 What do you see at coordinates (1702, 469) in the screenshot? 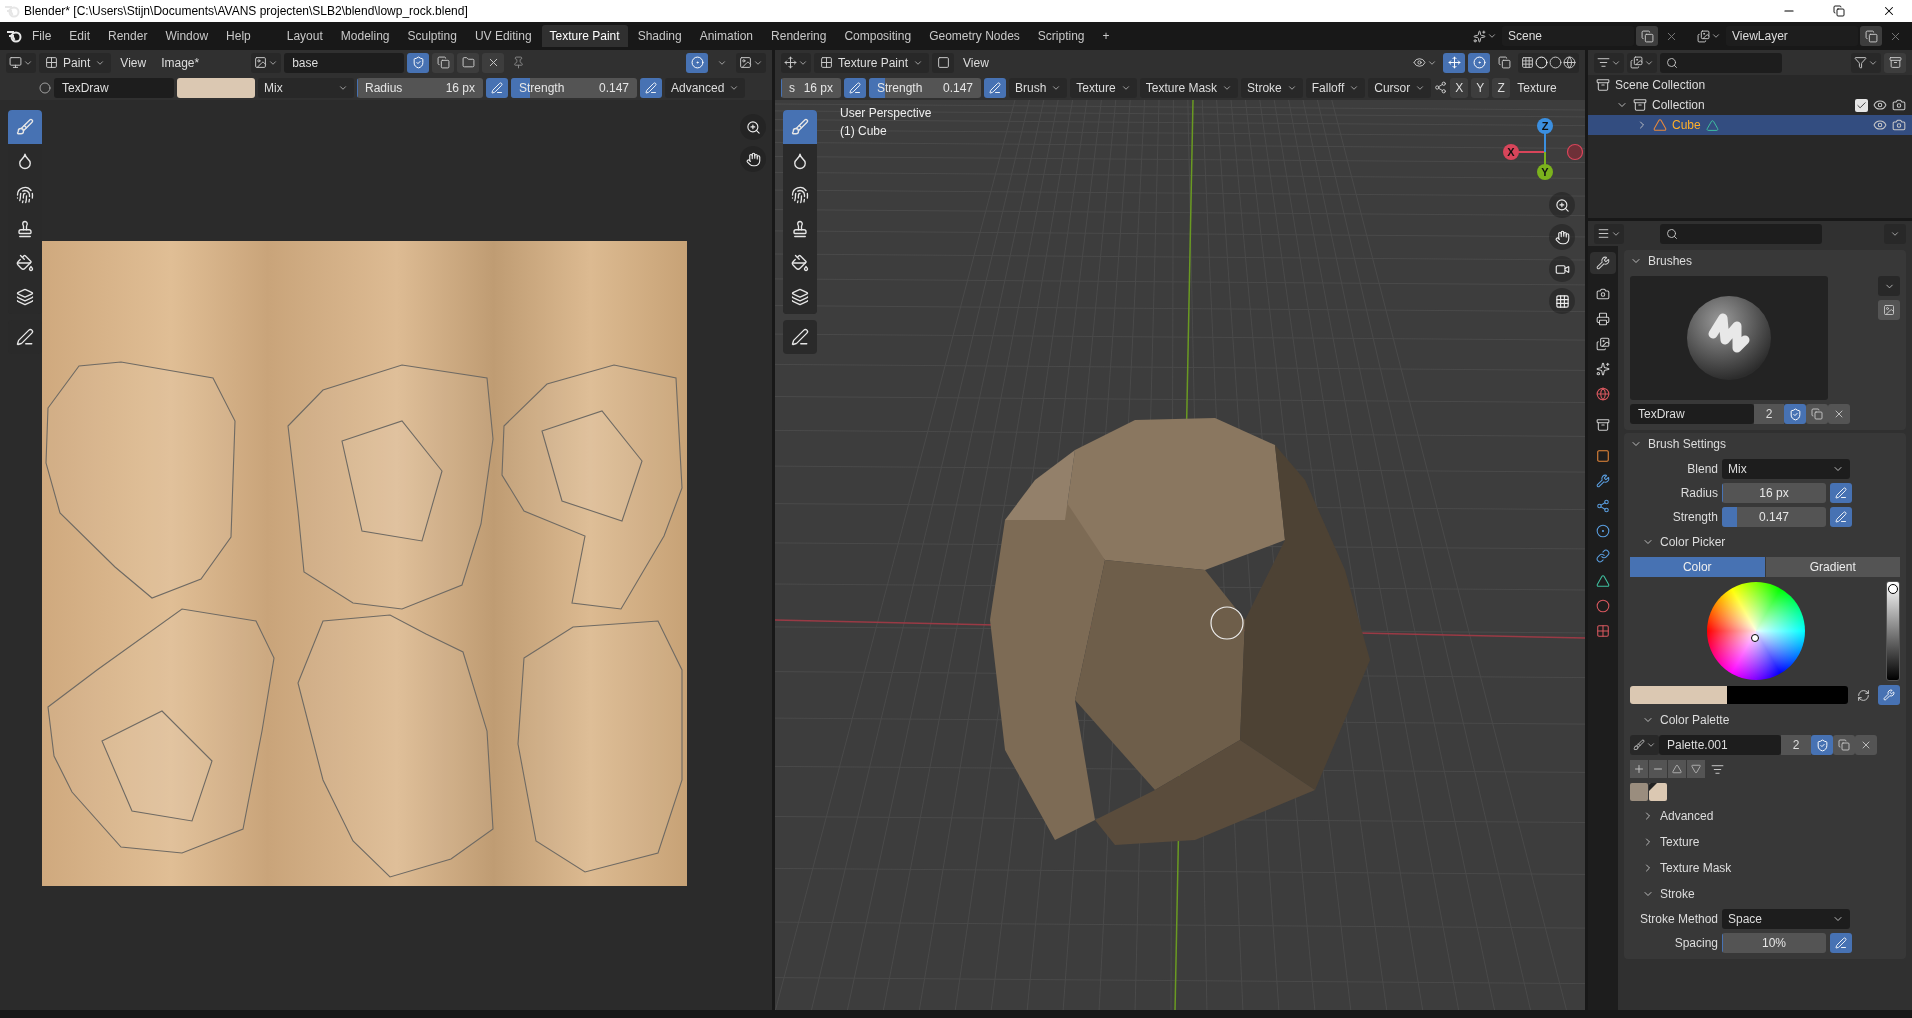
I see `field-label: Blend` at bounding box center [1702, 469].